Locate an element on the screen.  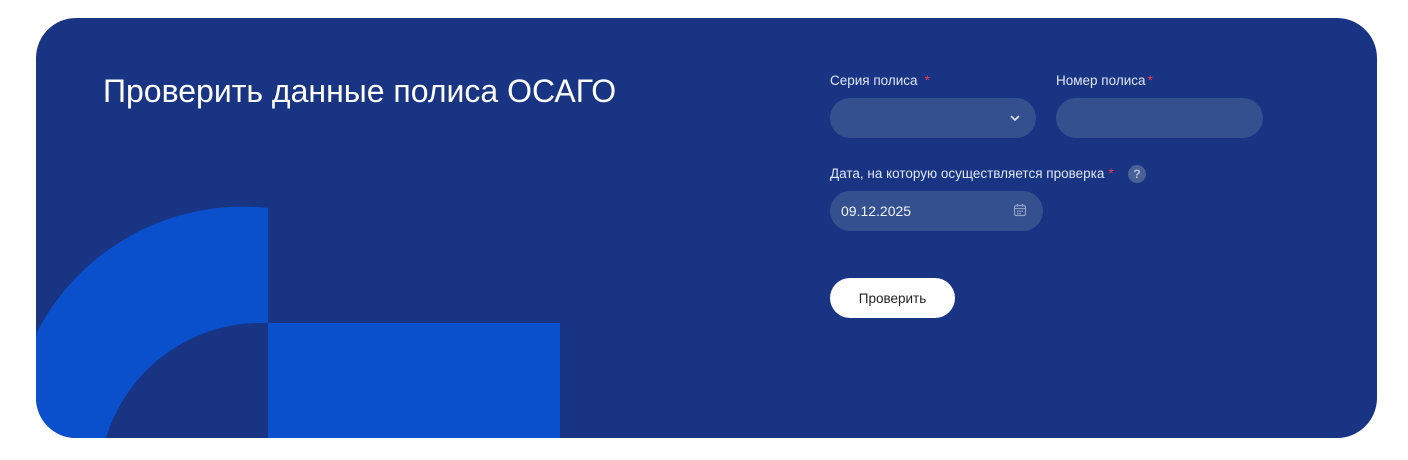
number-input is located at coordinates (1159, 118).